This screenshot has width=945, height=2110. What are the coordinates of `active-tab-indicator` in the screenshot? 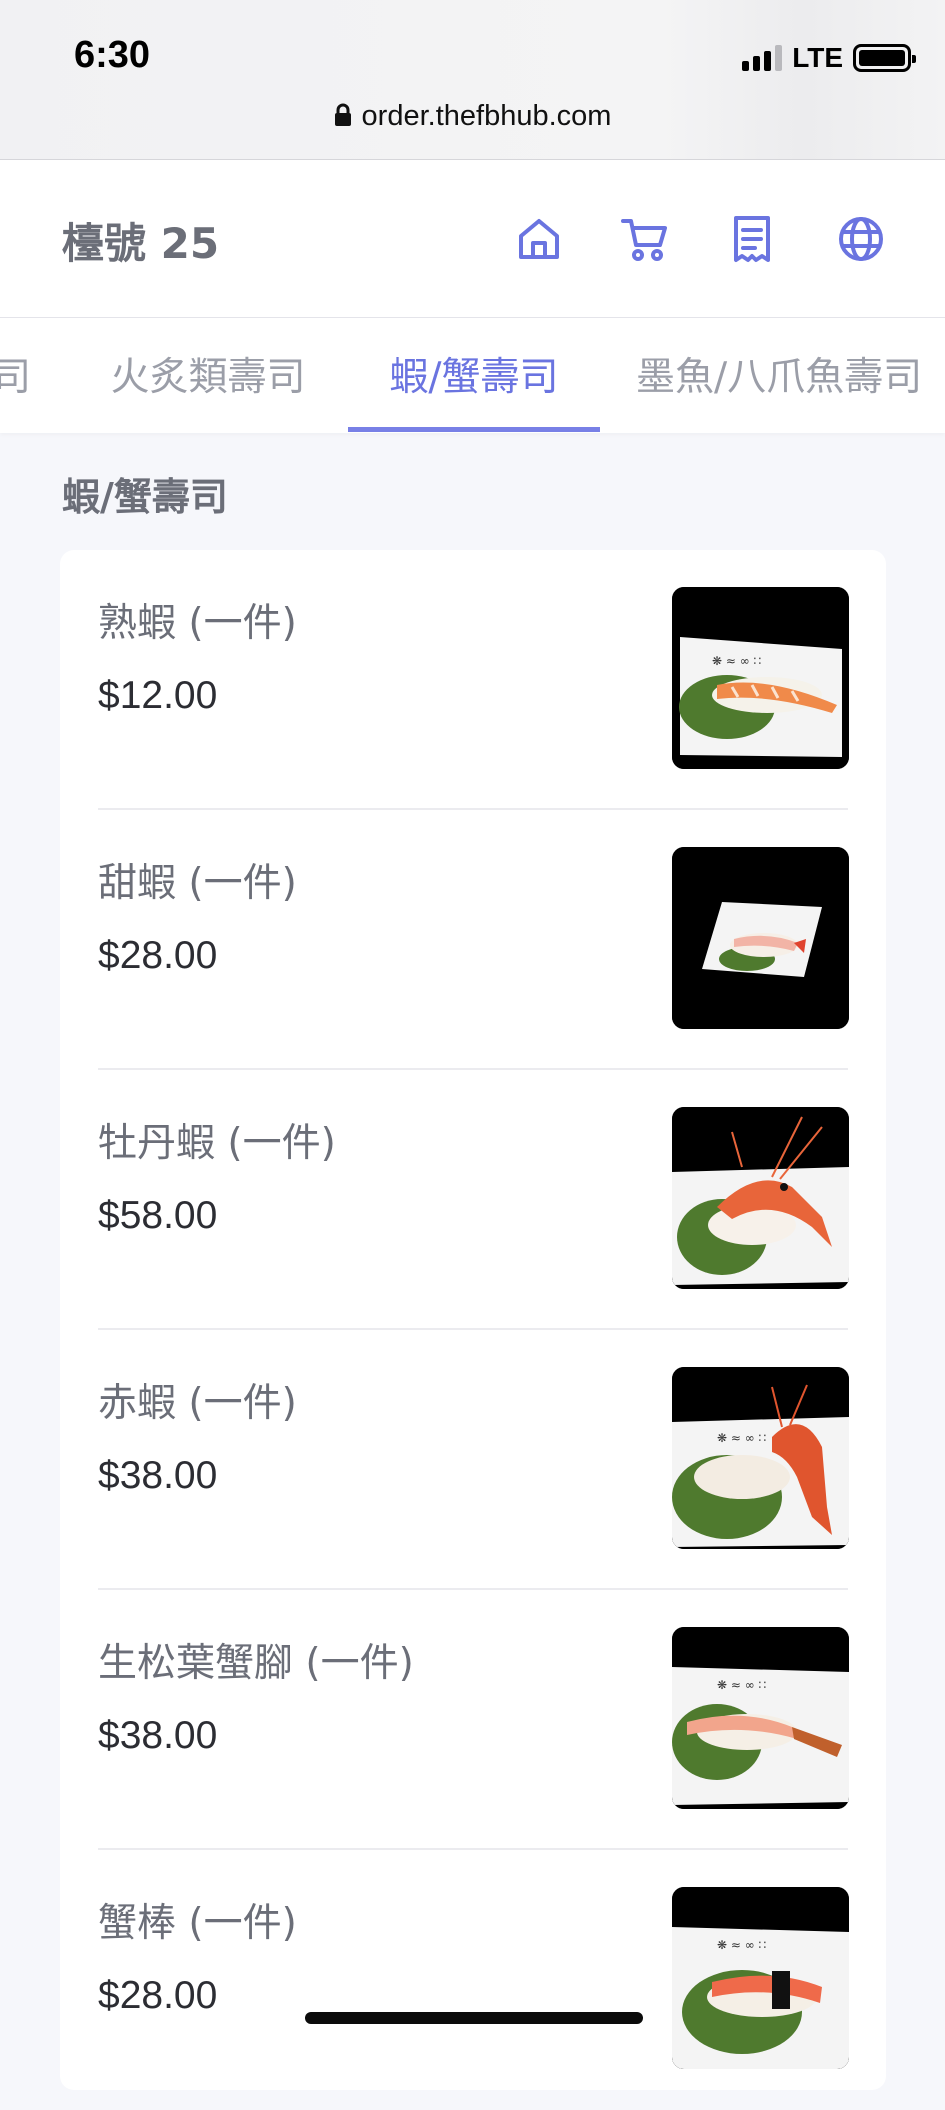 It's located at (474, 429).